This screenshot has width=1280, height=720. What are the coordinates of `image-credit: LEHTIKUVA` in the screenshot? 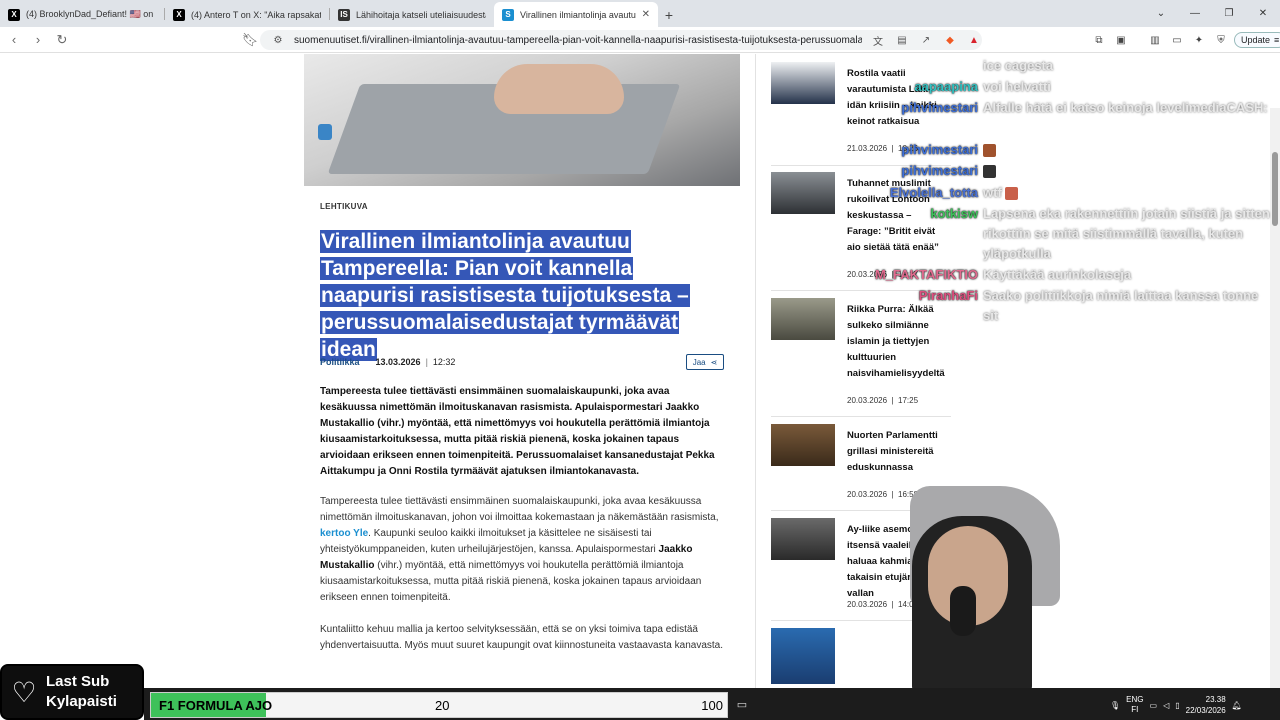 It's located at (344, 206).